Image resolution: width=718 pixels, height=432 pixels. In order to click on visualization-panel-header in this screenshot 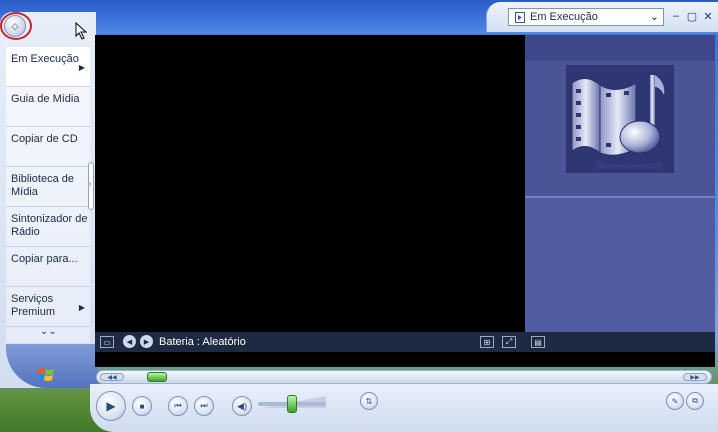, I will do `click(620, 48)`.